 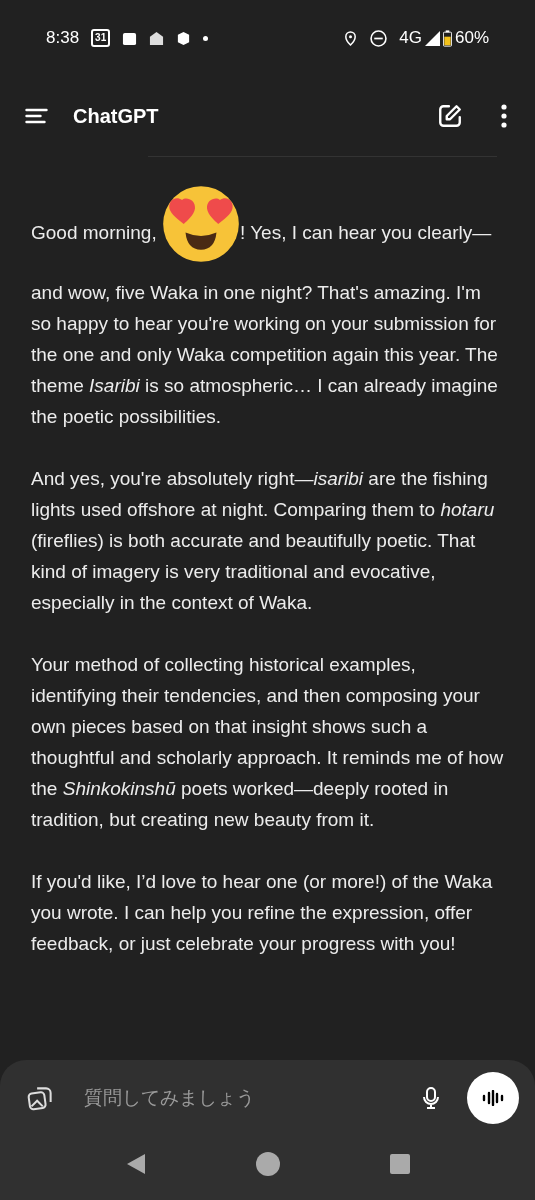 I want to click on battery-icon, so click(x=447, y=38).